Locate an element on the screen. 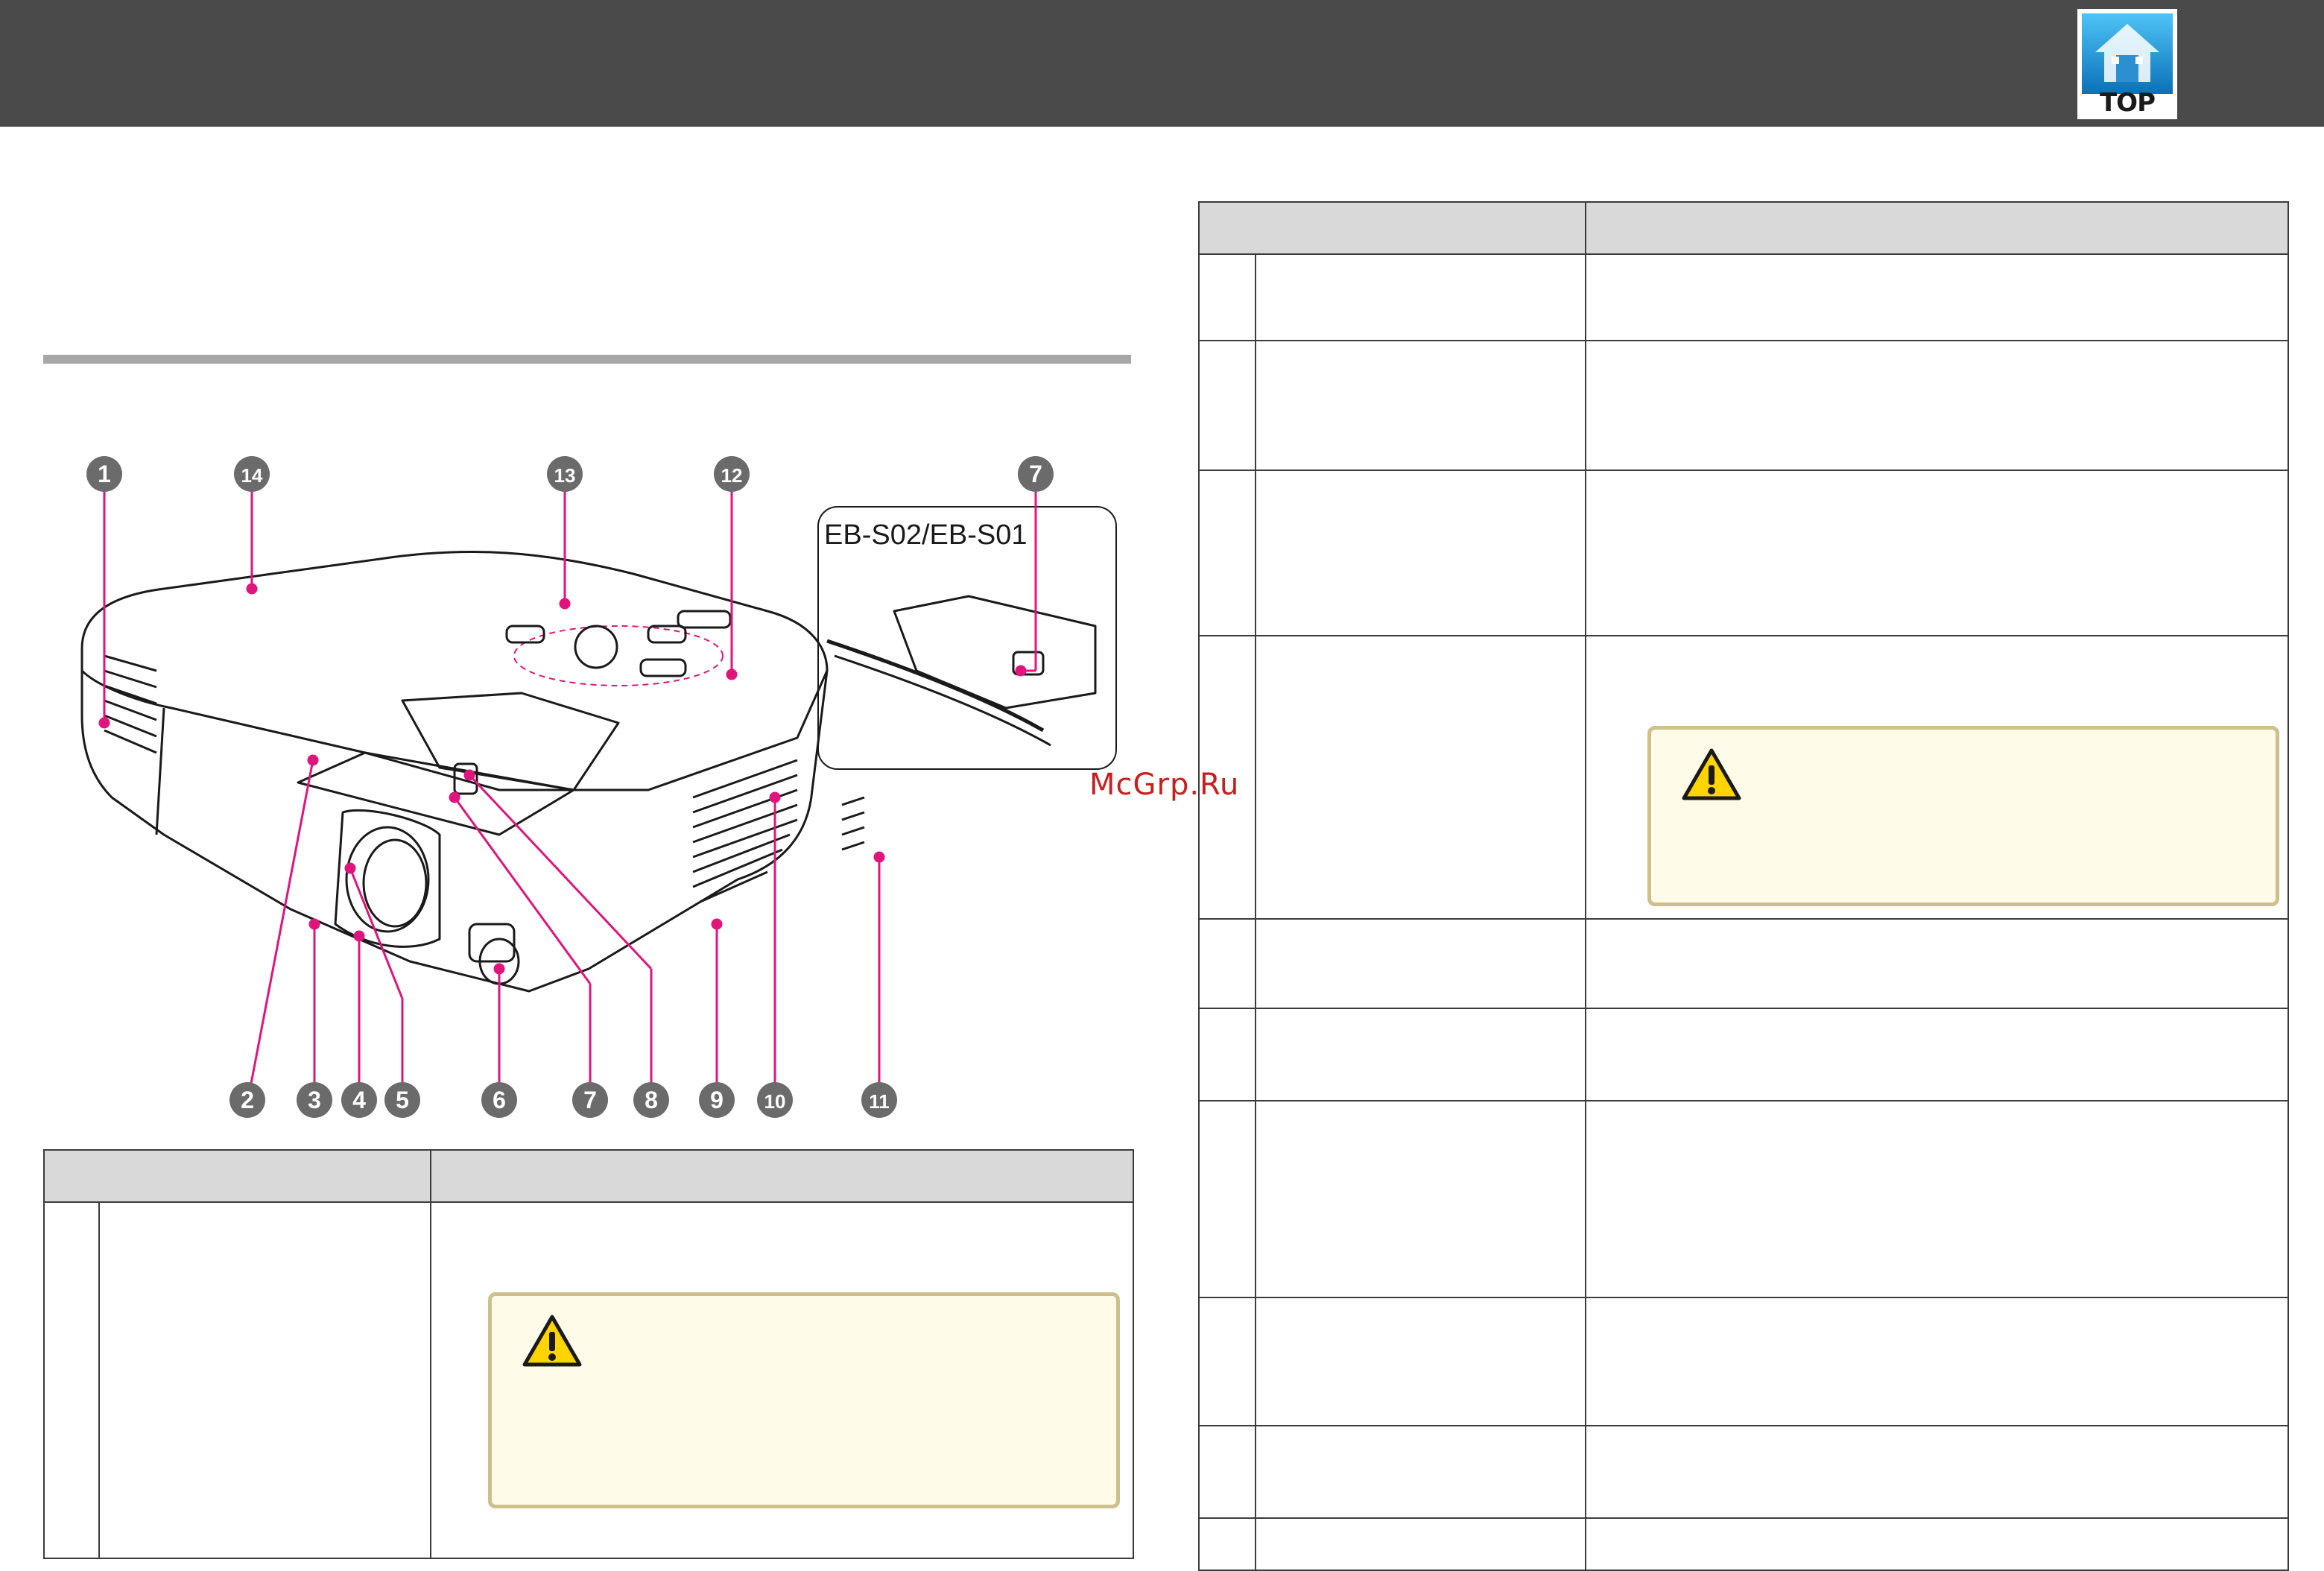 The image size is (2324, 1571). inset-model-label: EB-S02/EB-S01 is located at coordinates (925, 535).